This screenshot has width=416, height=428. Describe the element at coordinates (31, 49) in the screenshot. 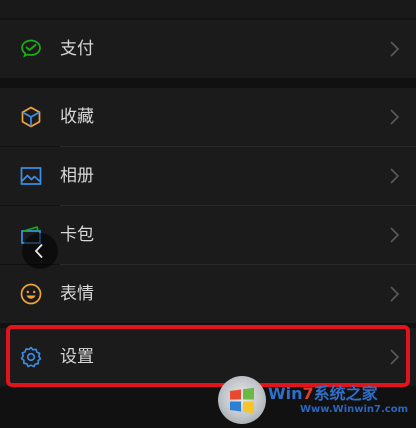

I see `wechat-pay-icon` at that location.